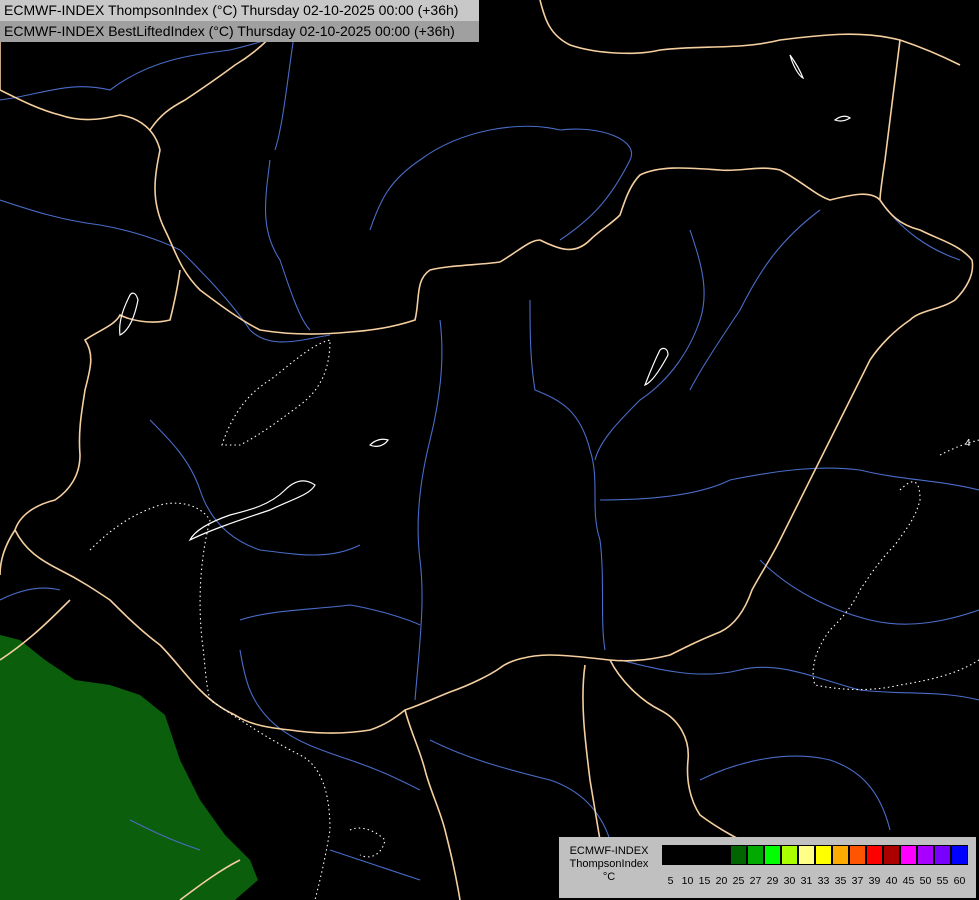 The image size is (979, 900). Describe the element at coordinates (670, 881) in the screenshot. I see `legend-tick-label: 5` at that location.